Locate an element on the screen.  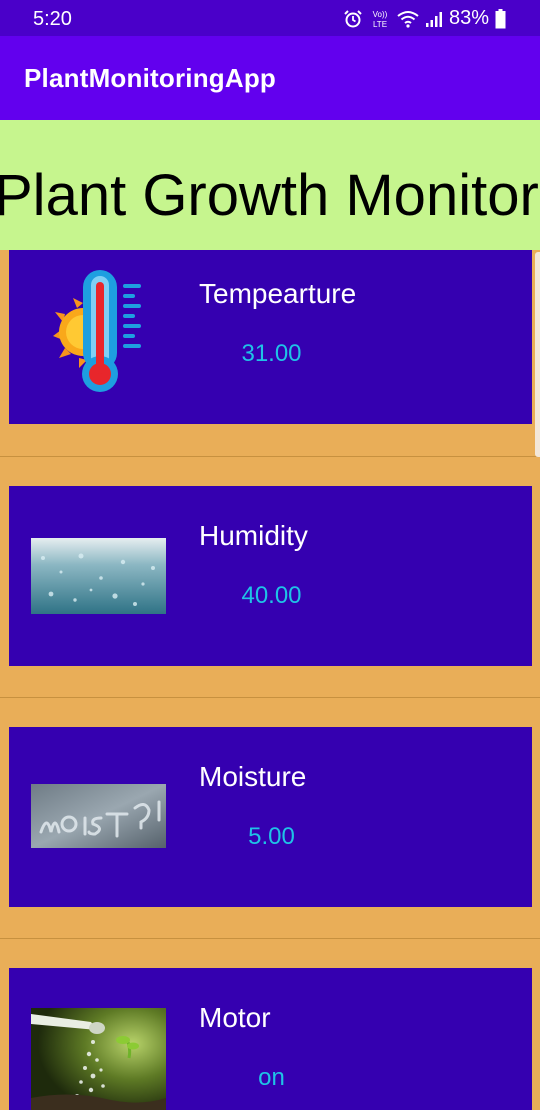
sensor-value: on is located at coordinates (271, 1077).